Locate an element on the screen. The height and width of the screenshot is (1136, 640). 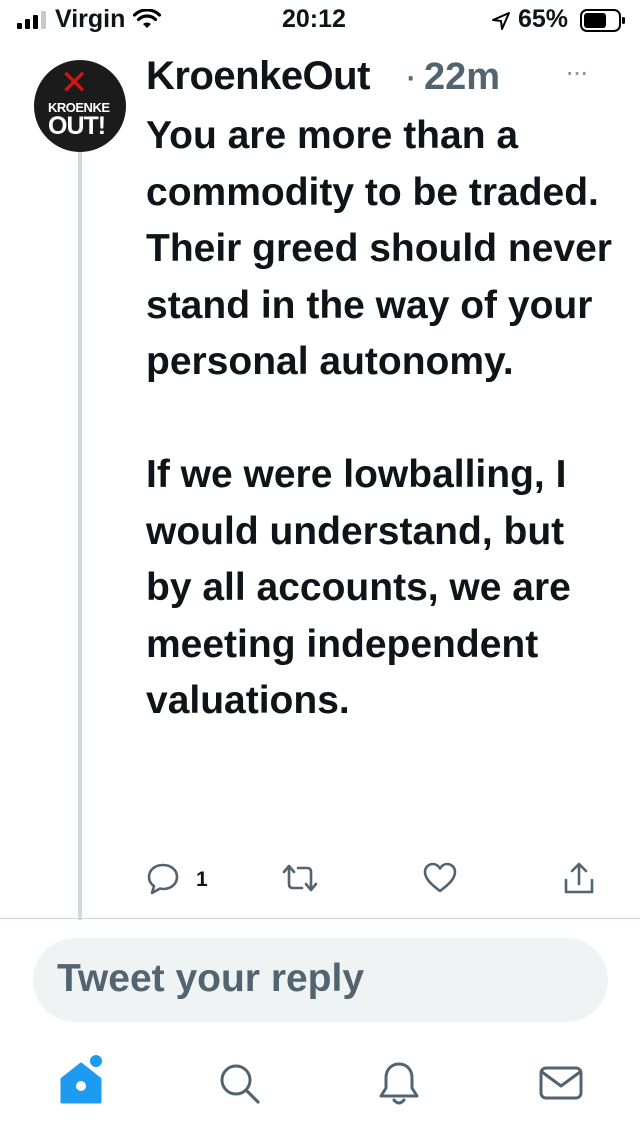
reply-placeholder: Tweet your reply is located at coordinates (211, 978).